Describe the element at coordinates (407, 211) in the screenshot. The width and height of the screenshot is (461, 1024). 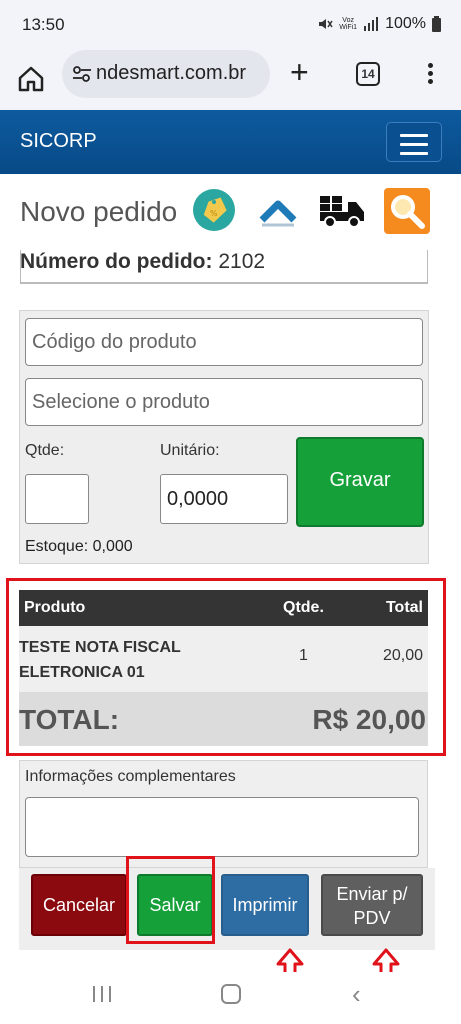
I see `search-icon` at that location.